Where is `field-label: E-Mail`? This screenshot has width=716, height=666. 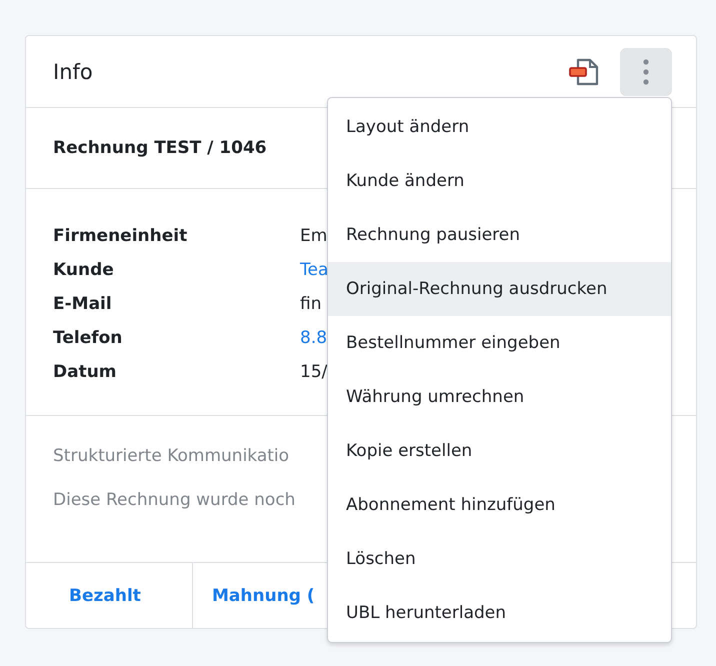
field-label: E-Mail is located at coordinates (83, 304).